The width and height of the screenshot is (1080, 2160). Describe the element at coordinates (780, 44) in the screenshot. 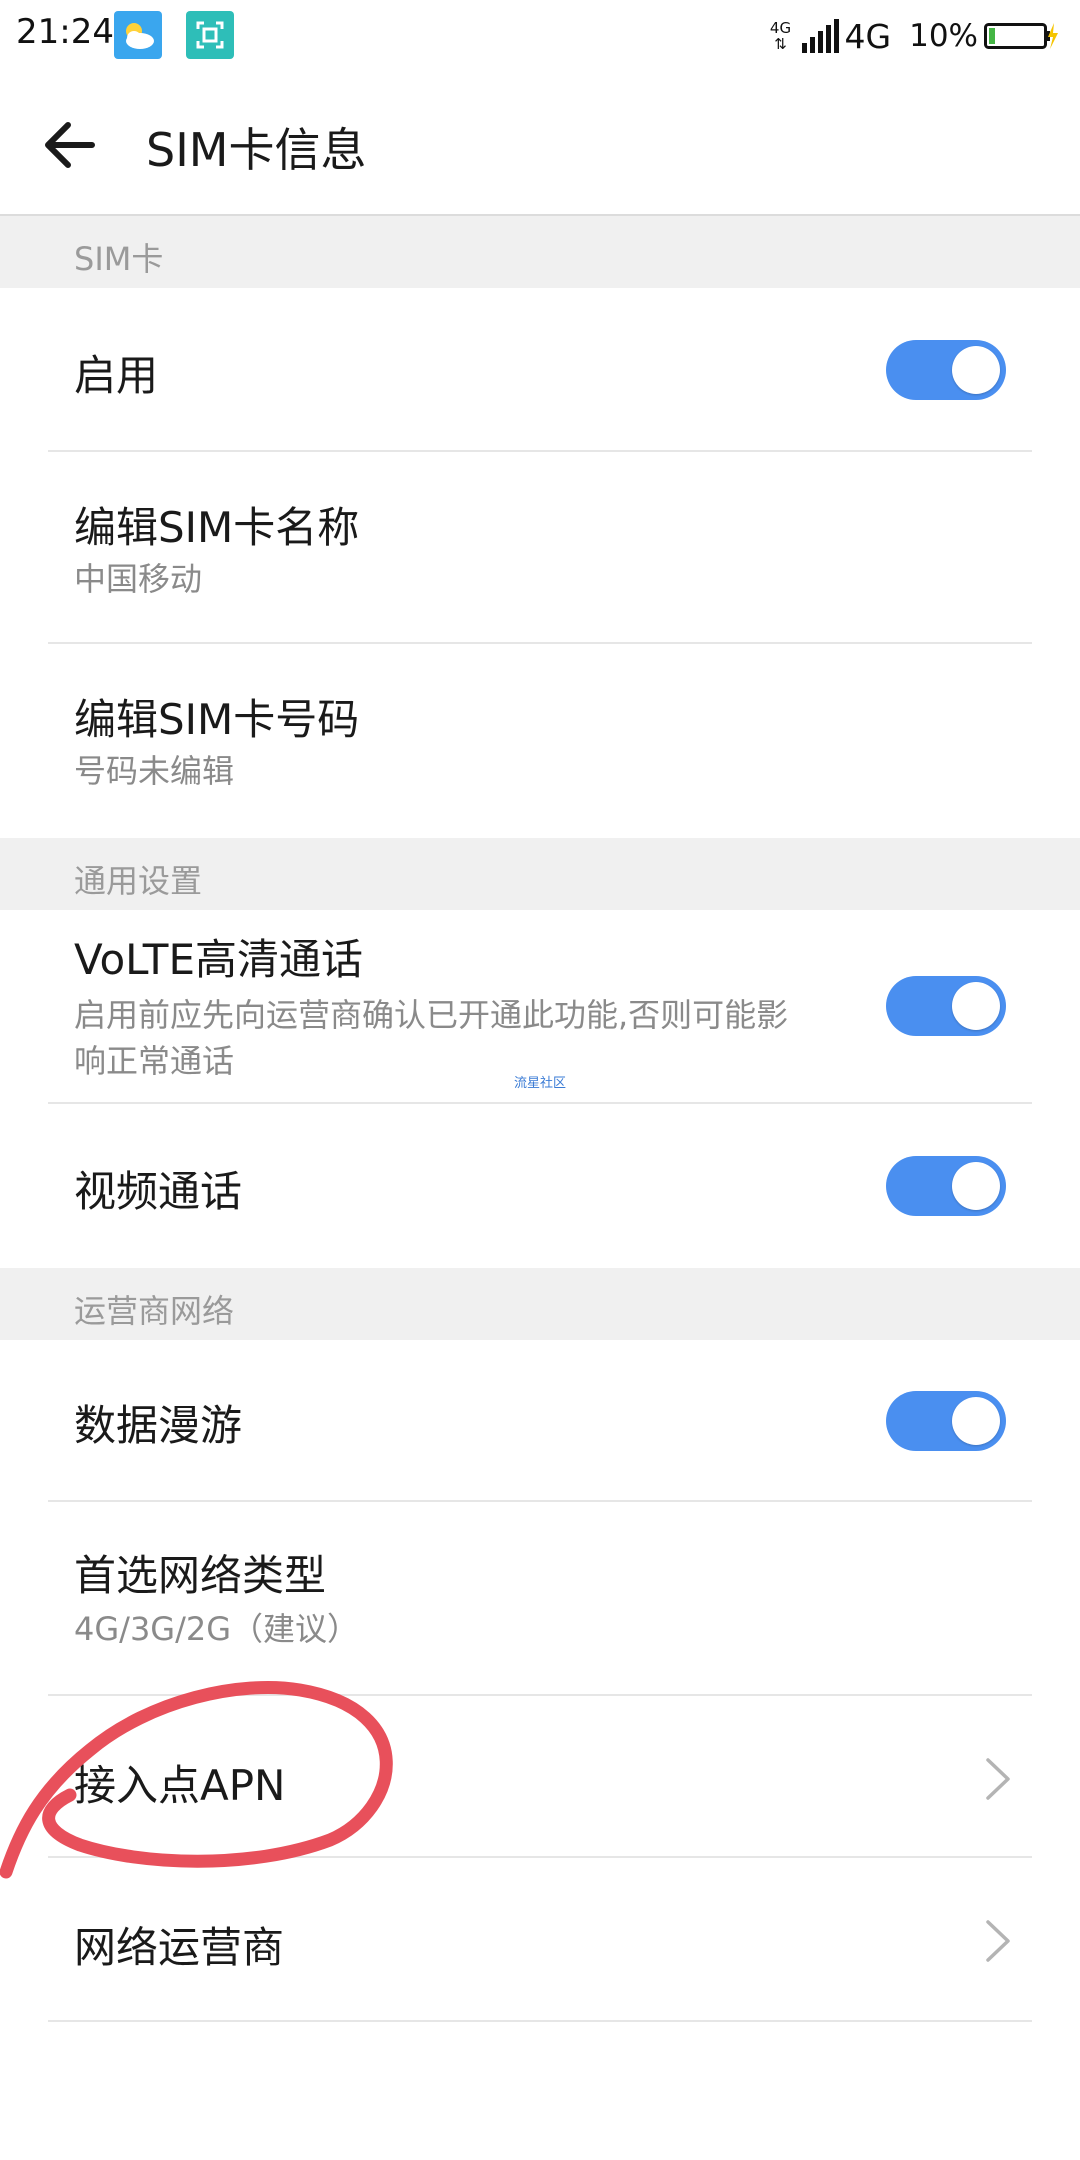

I see `data-arrows-icon: ⇅` at that location.